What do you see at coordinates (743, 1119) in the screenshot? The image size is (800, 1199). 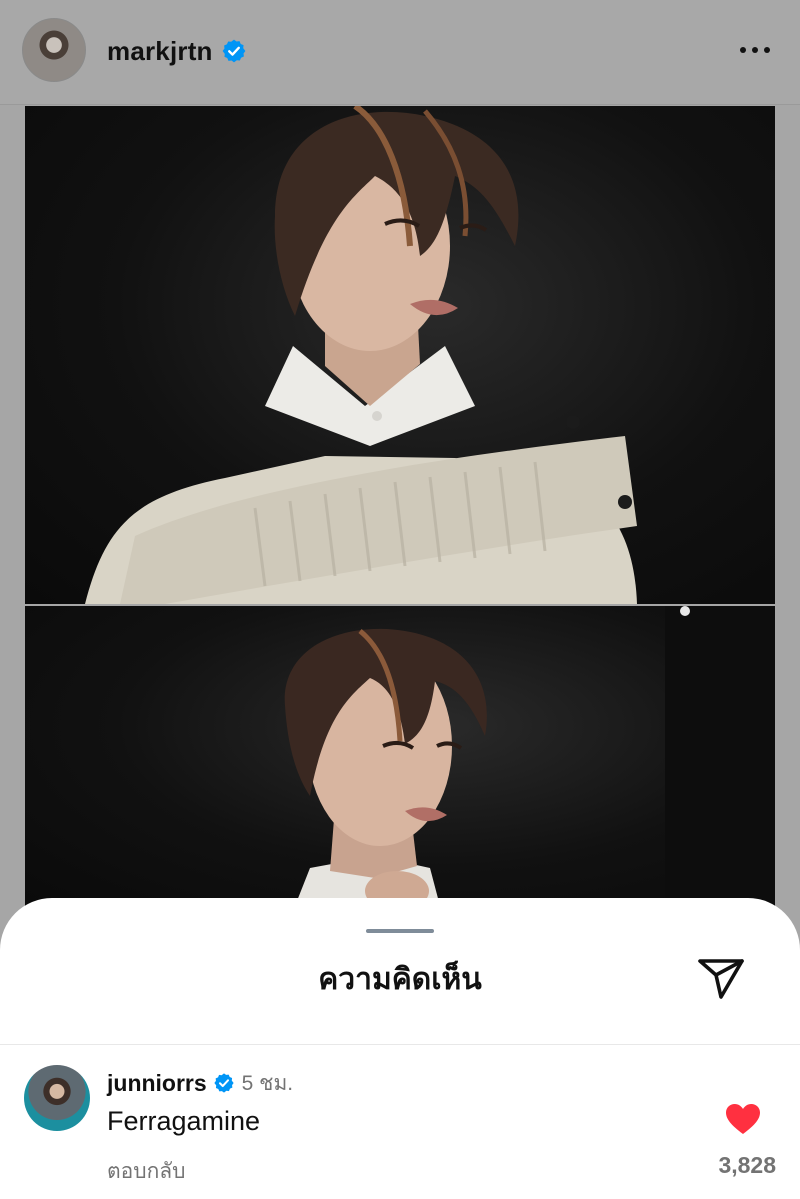 I see `heart-icon` at bounding box center [743, 1119].